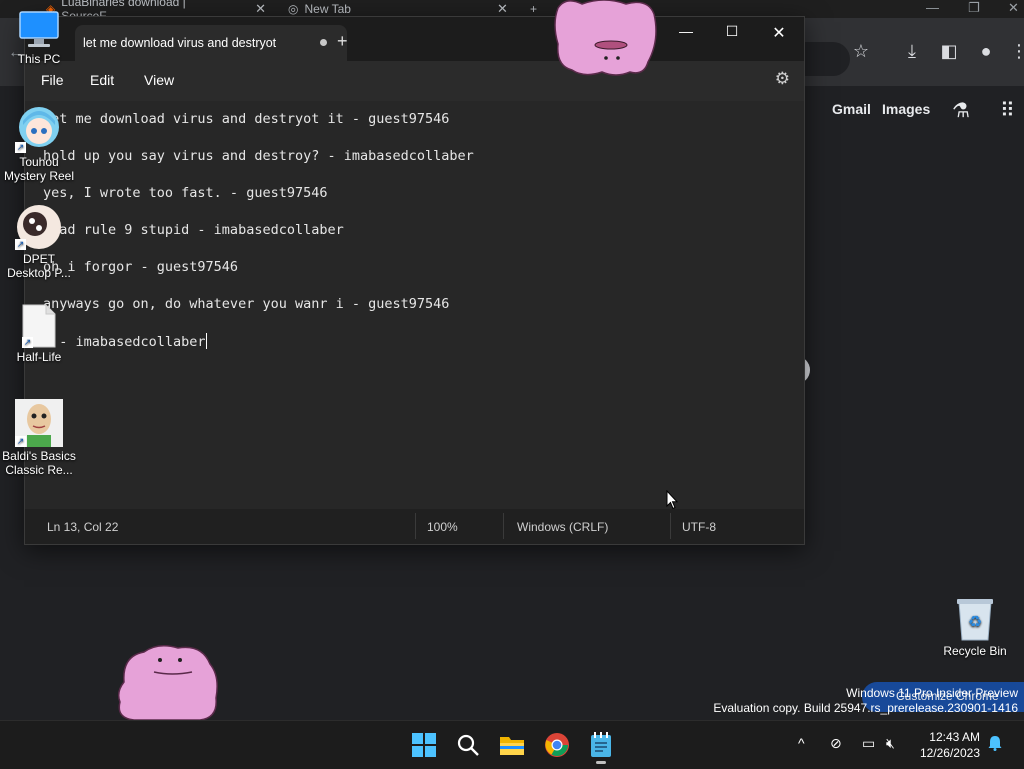 The height and width of the screenshot is (769, 1024). I want to click on ditto-mascot-bottom, so click(168, 684).